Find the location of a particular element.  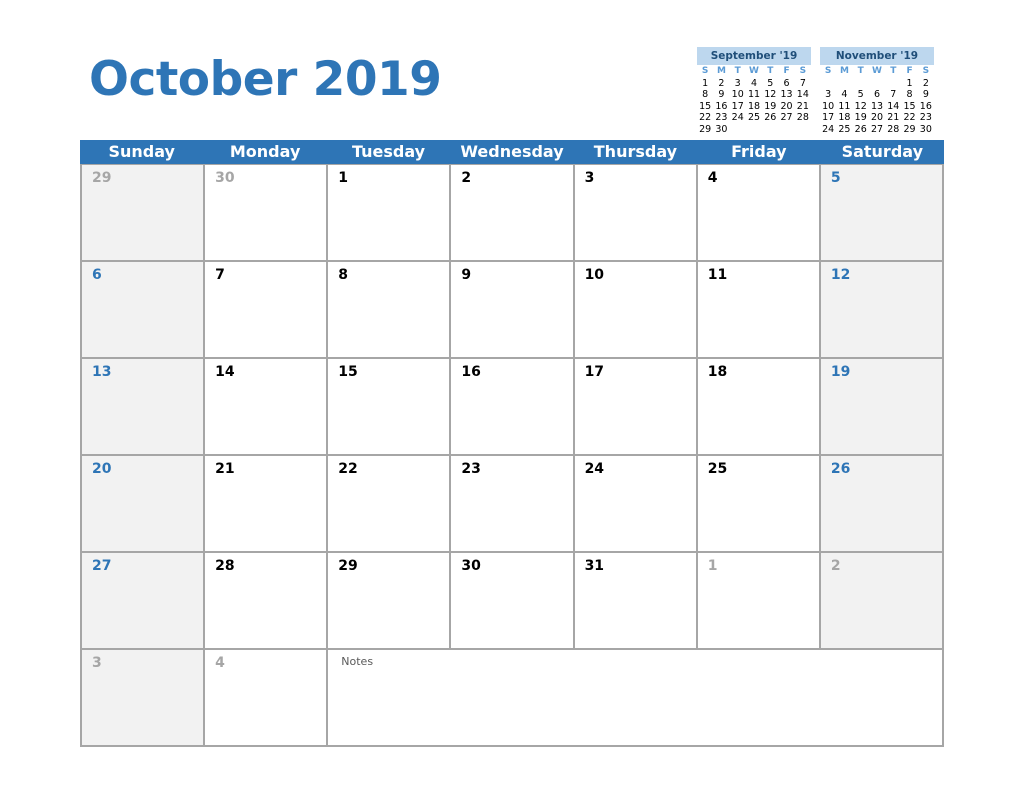

day-cell: 25 is located at coordinates (759, 504).